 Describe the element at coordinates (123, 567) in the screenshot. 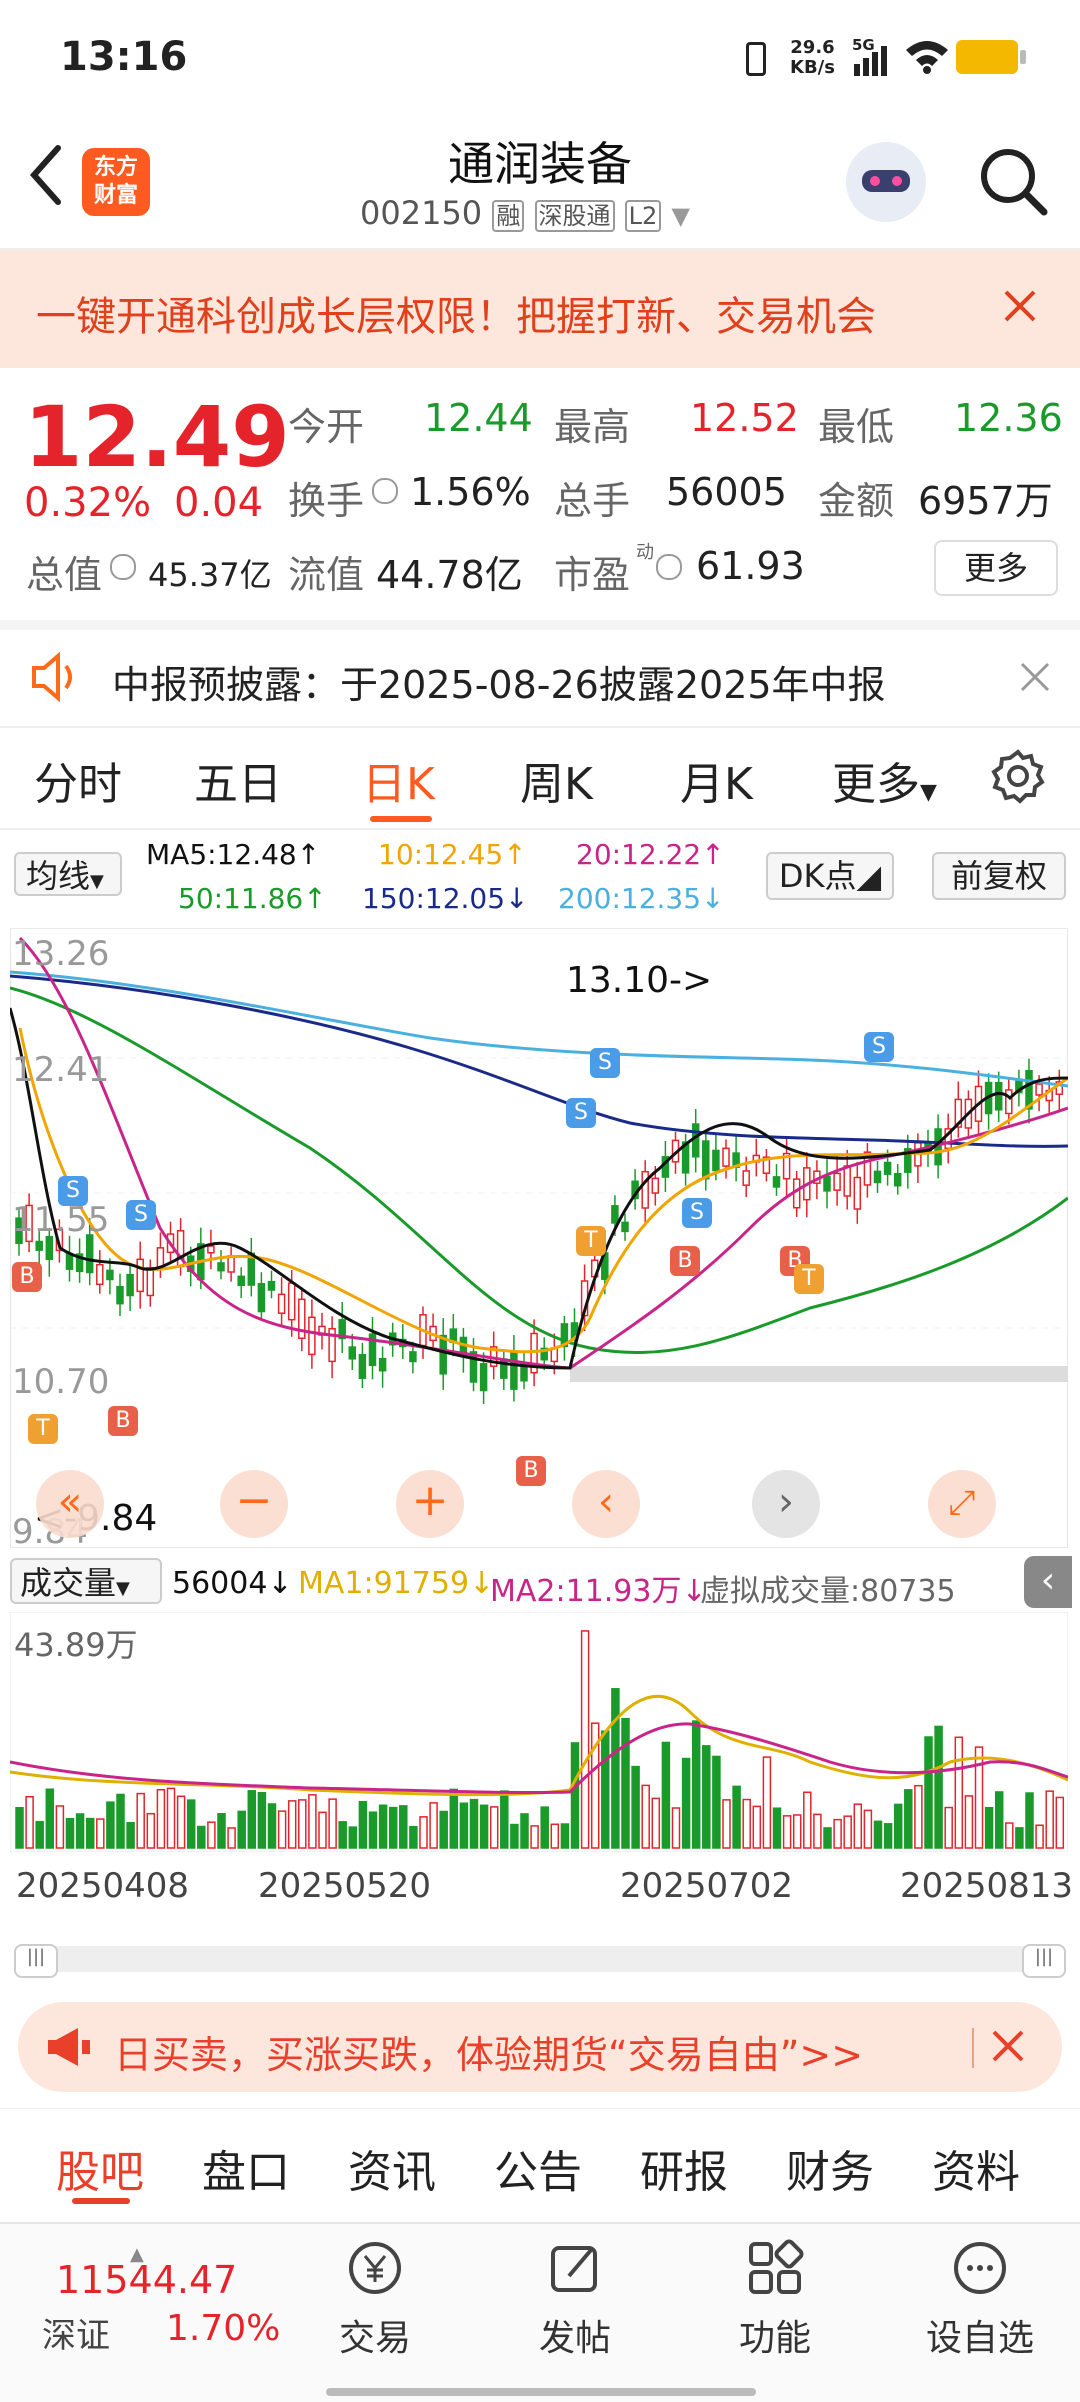

I see `info-icon` at that location.